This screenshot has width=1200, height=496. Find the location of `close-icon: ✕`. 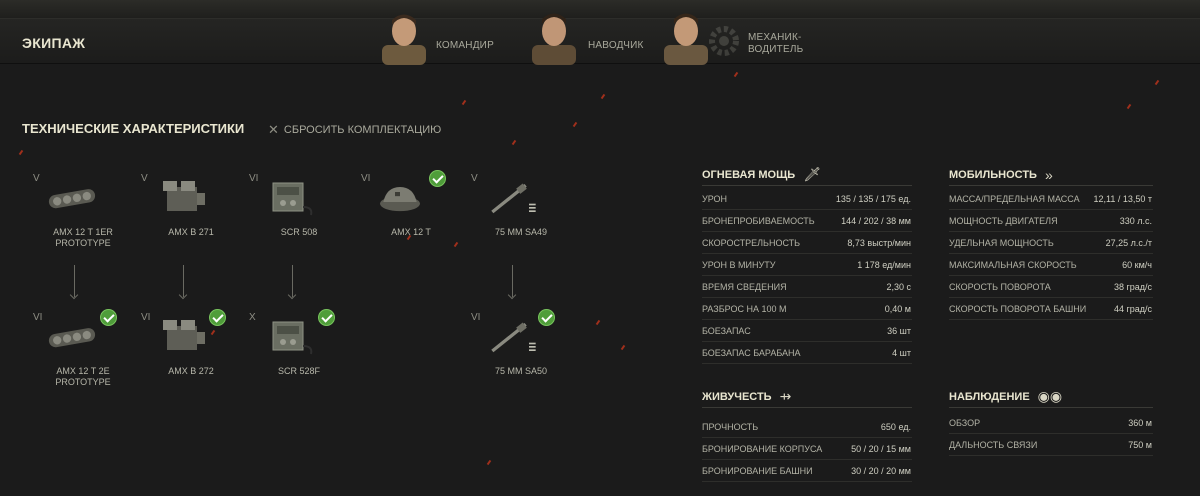

close-icon: ✕ is located at coordinates (273, 129).